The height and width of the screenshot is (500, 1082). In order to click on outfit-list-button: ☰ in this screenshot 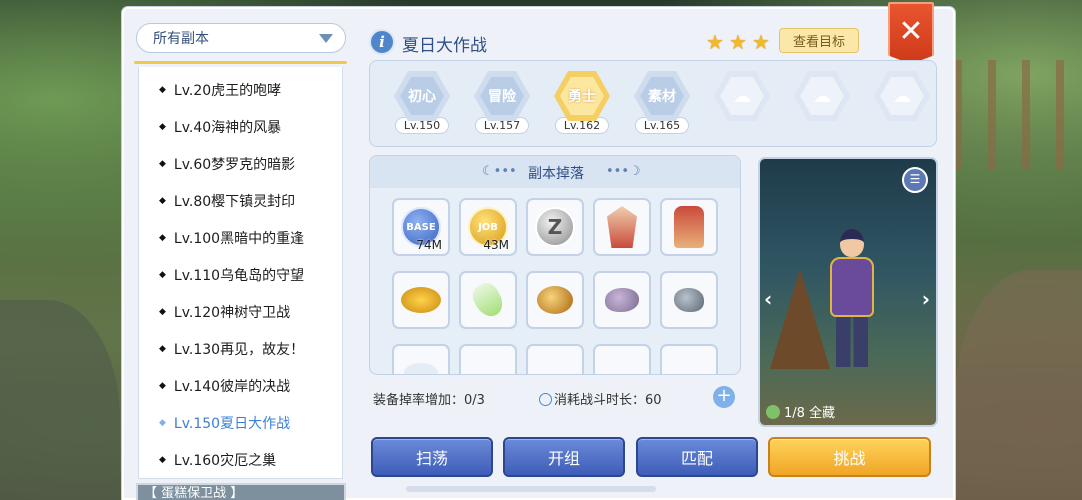, I will do `click(915, 180)`.